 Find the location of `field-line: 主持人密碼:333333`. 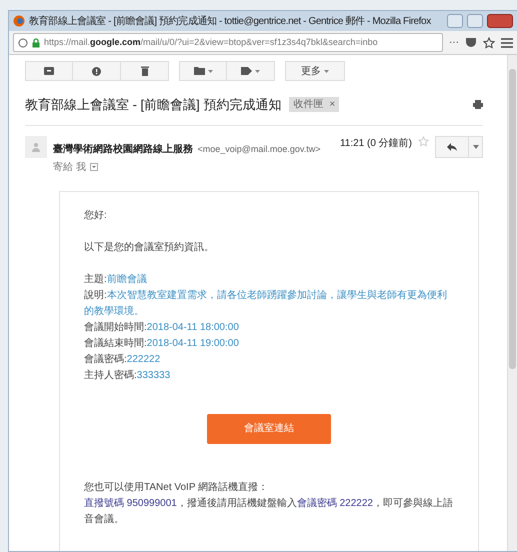

field-line: 主持人密碼:333333 is located at coordinates (128, 375).